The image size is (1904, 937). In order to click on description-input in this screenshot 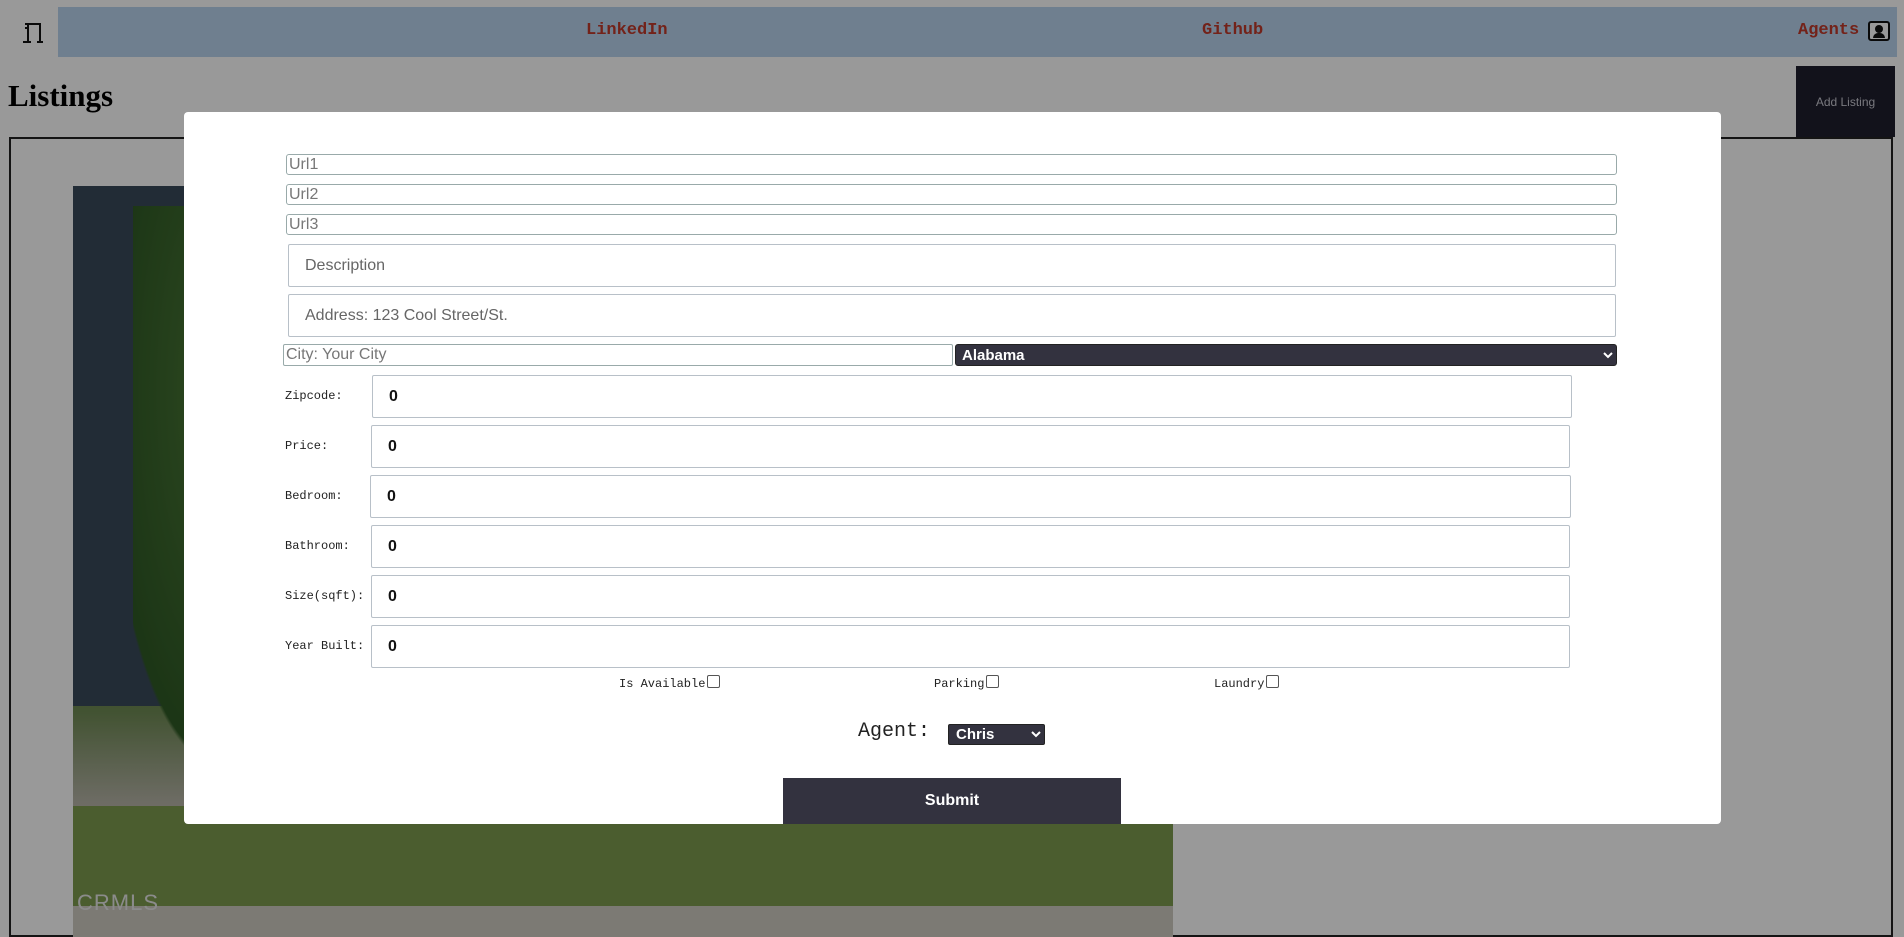, I will do `click(952, 265)`.